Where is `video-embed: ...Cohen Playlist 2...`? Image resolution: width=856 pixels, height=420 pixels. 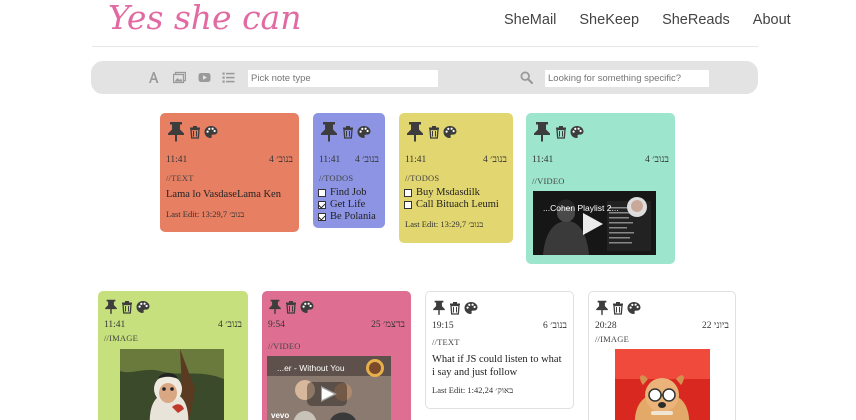 video-embed: ...Cohen Playlist 2... is located at coordinates (594, 223).